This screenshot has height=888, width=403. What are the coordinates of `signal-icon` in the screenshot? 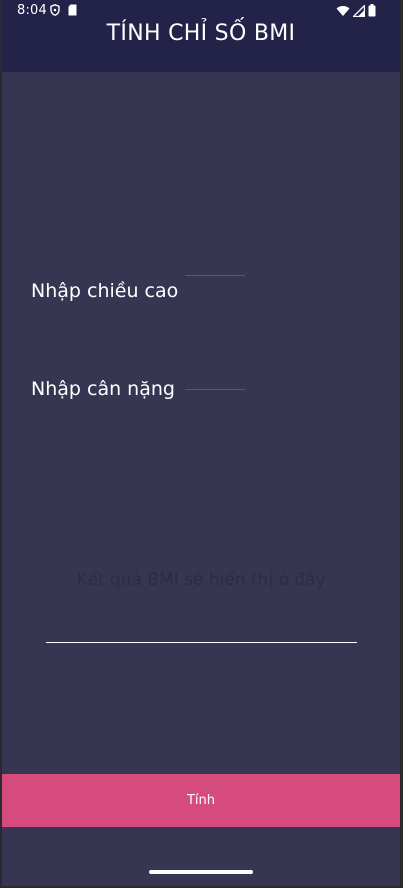 It's located at (358, 12).